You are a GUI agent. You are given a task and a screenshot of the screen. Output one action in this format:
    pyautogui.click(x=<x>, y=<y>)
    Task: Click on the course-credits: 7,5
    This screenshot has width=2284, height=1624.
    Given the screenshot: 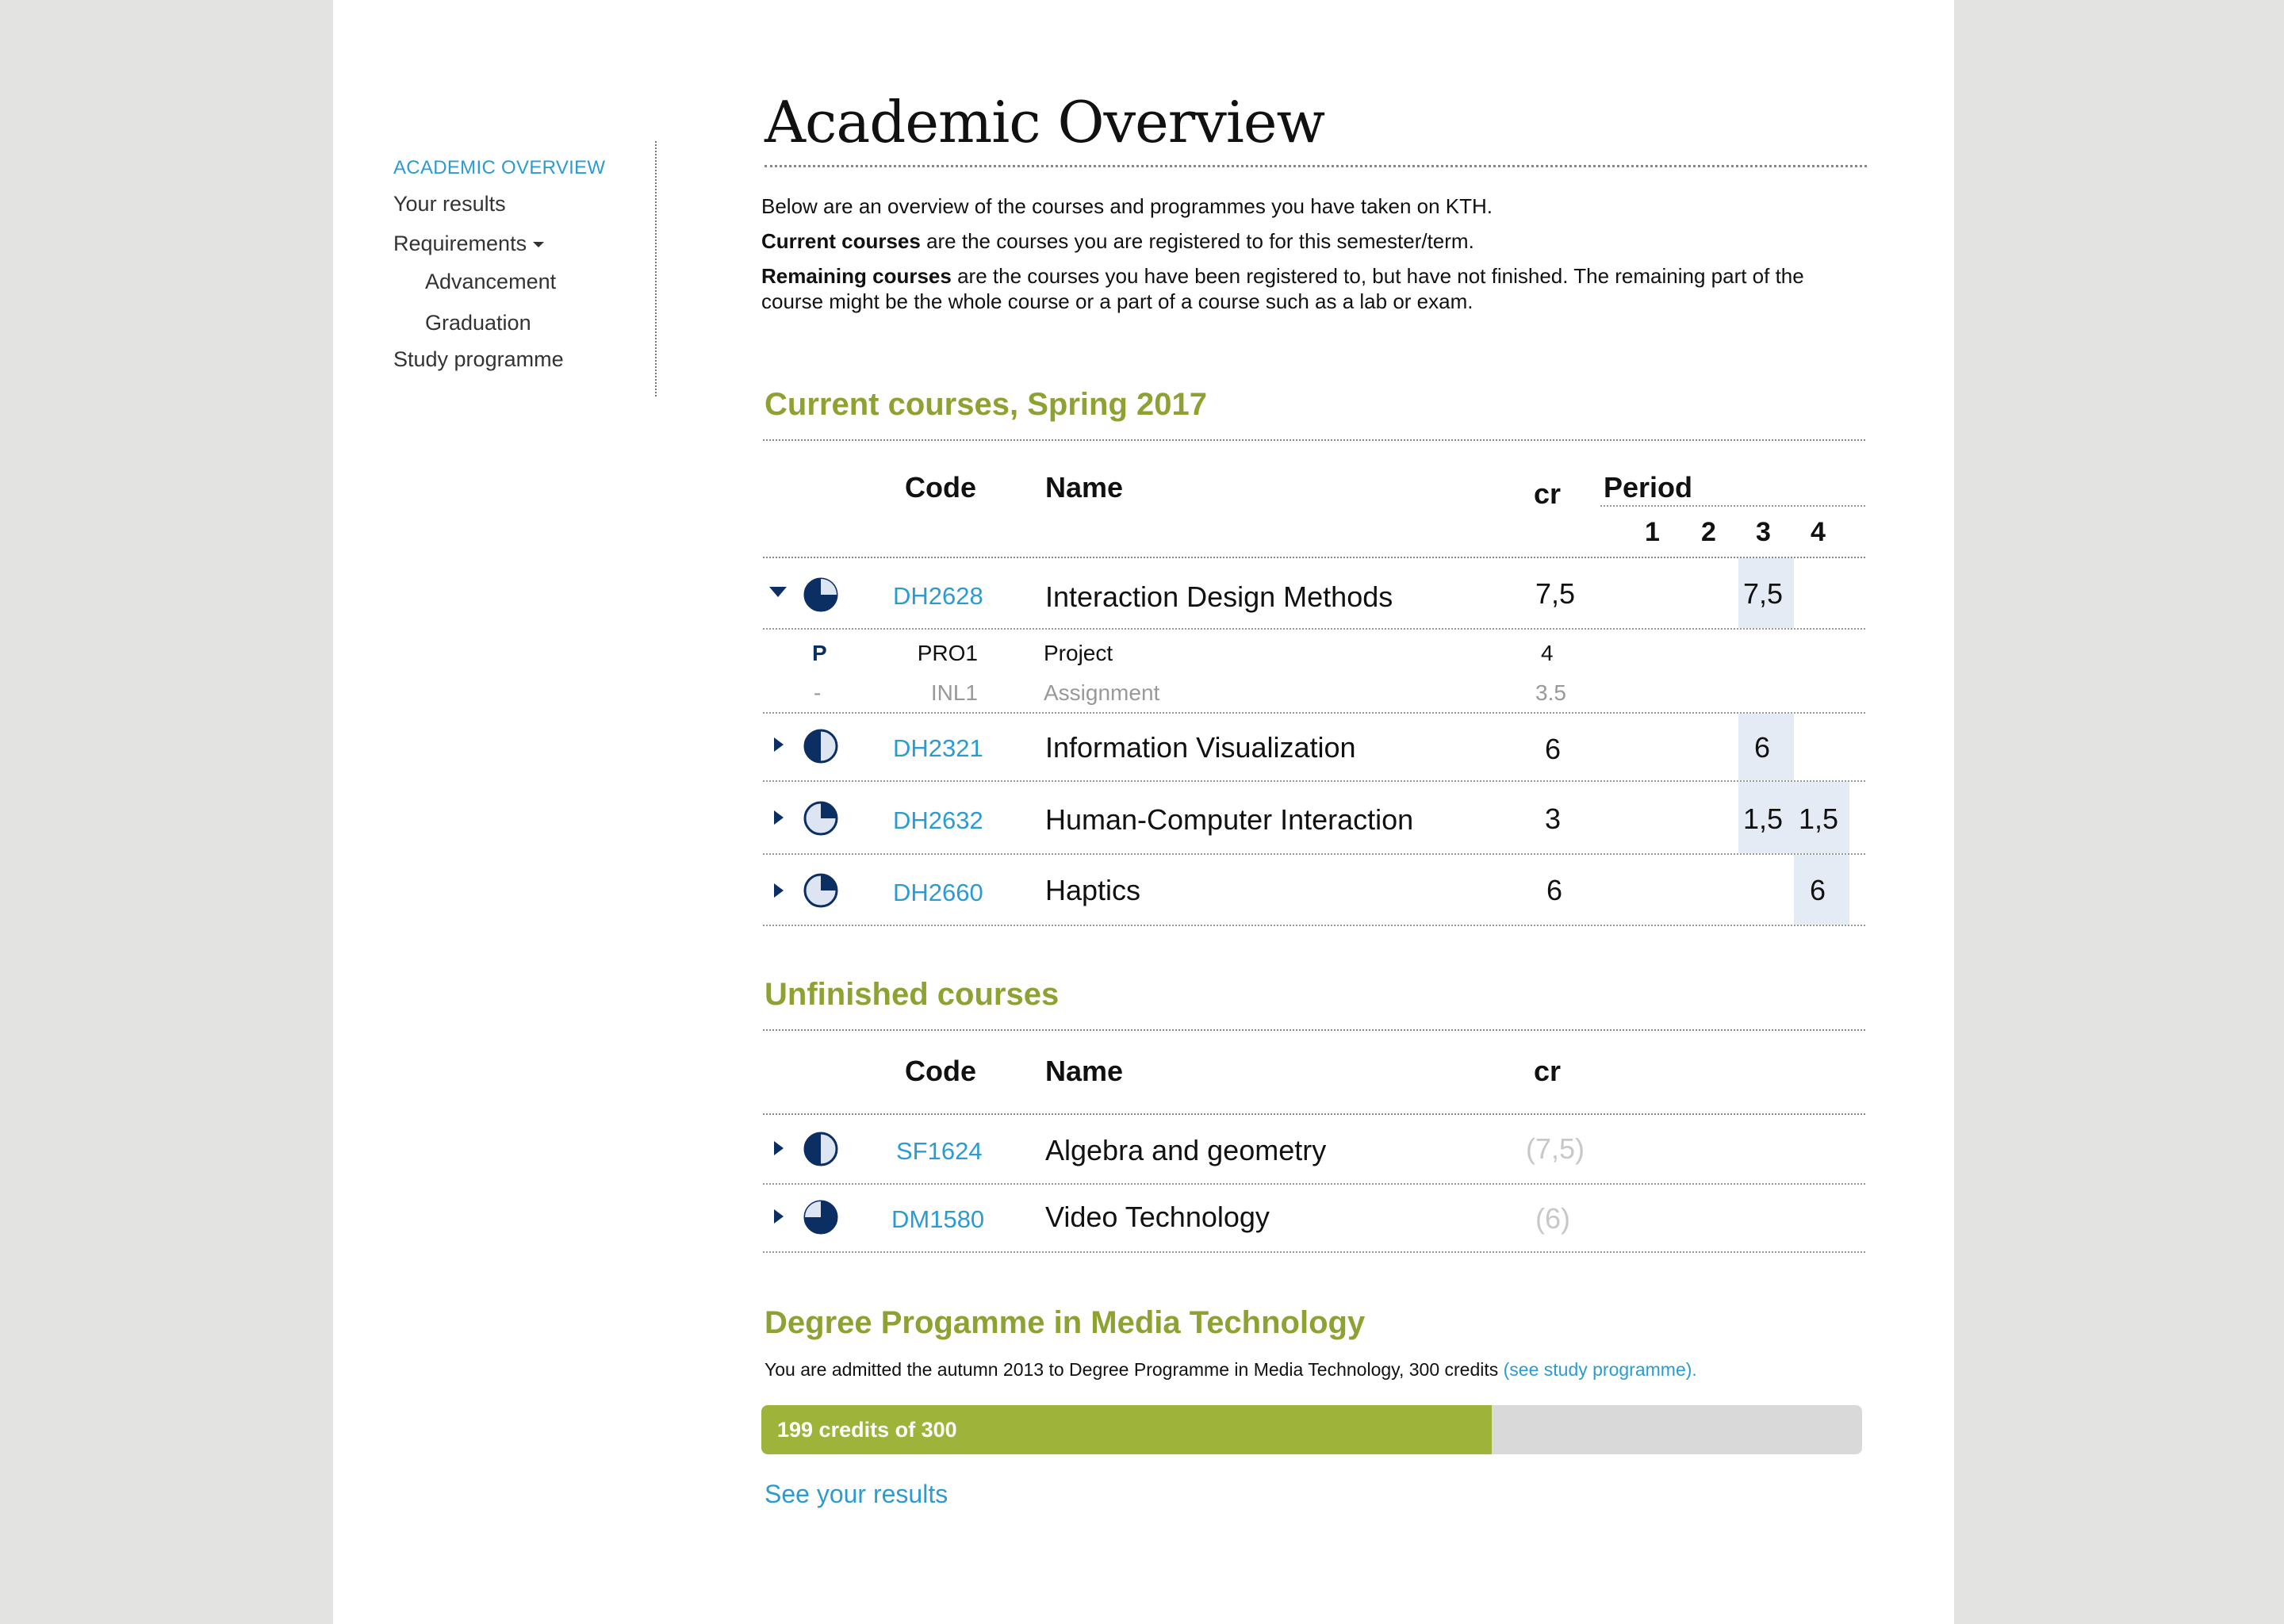 What is the action you would take?
    pyautogui.click(x=1555, y=593)
    